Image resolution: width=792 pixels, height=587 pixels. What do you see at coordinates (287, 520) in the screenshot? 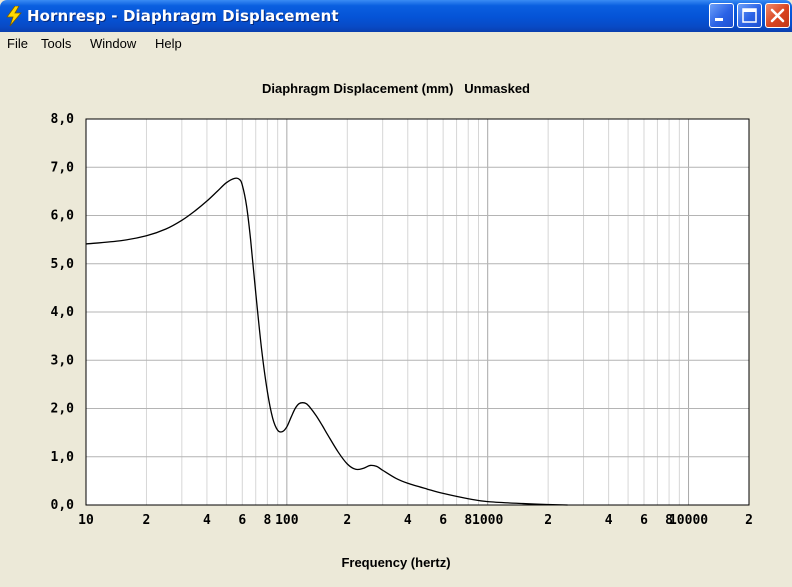
I see `x-tick-label: 100` at bounding box center [287, 520].